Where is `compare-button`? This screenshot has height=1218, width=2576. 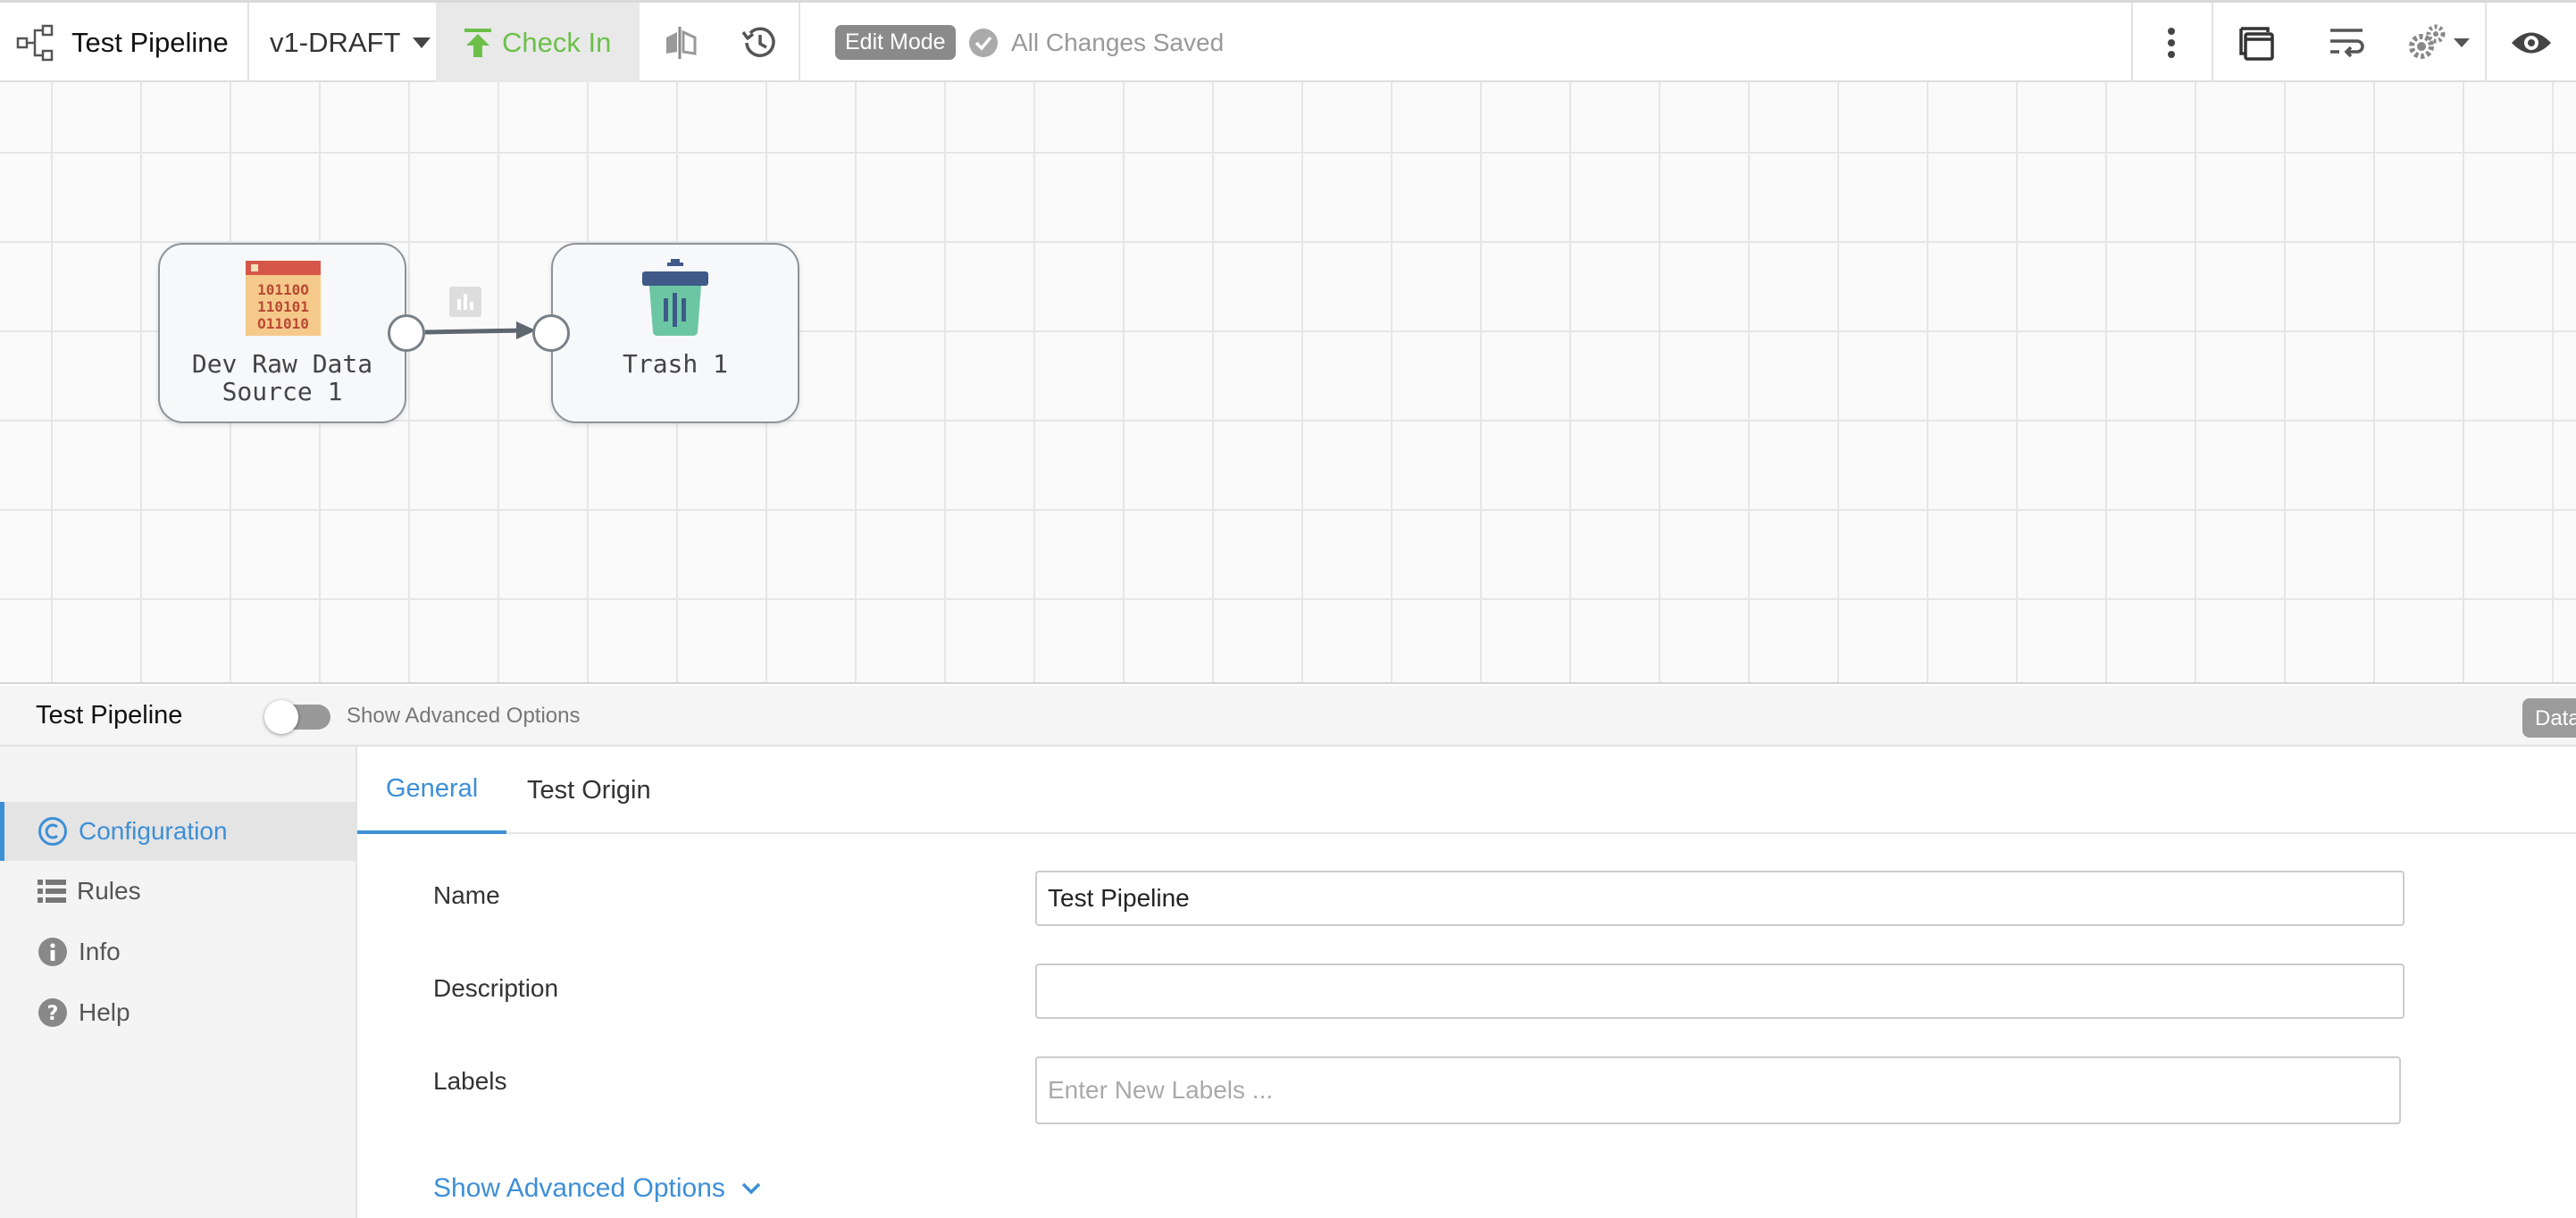
compare-button is located at coordinates (680, 42).